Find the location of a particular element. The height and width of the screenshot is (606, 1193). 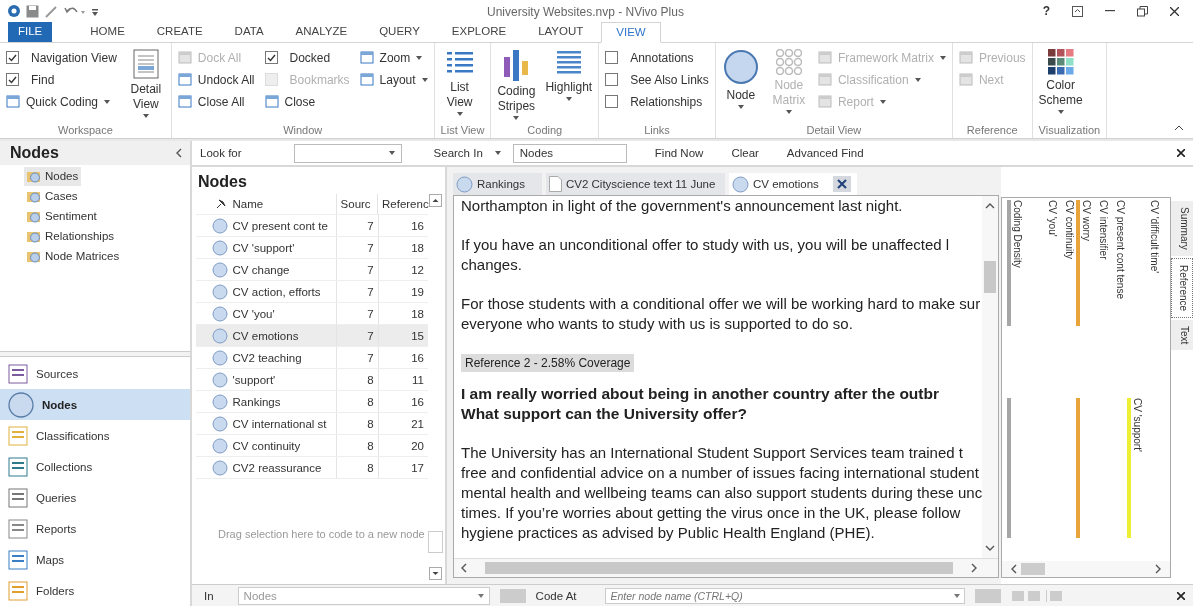

node-row: CV present cont te 7 16 is located at coordinates (312, 226).